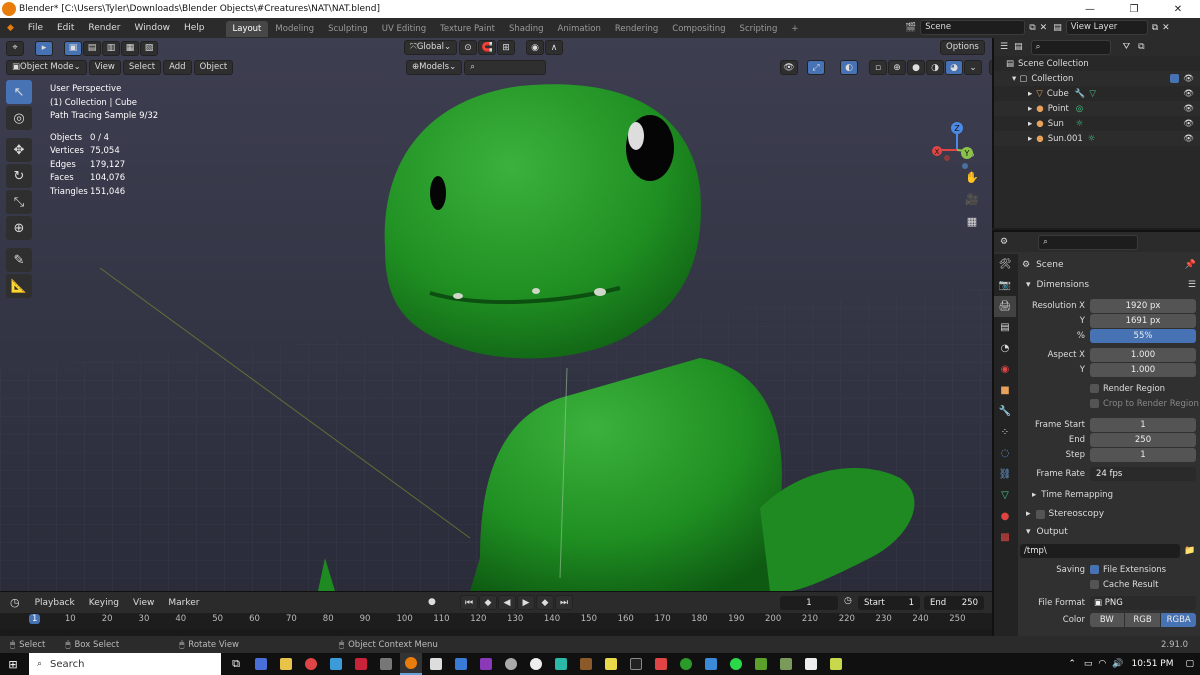  I want to click on output-path-field: /tmp\, so click(1100, 551).